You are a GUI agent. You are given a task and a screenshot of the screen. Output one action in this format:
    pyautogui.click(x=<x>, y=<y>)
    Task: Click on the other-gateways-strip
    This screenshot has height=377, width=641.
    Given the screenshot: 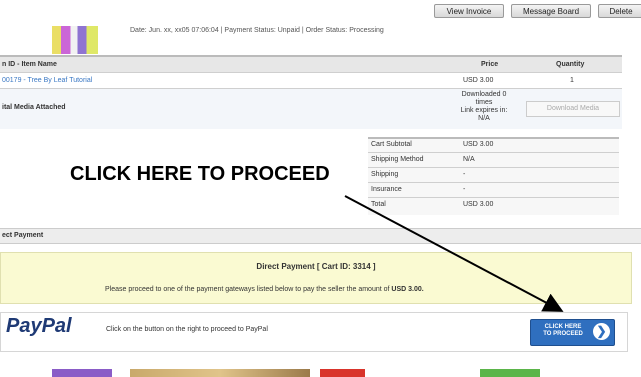 What is the action you would take?
    pyautogui.click(x=320, y=371)
    